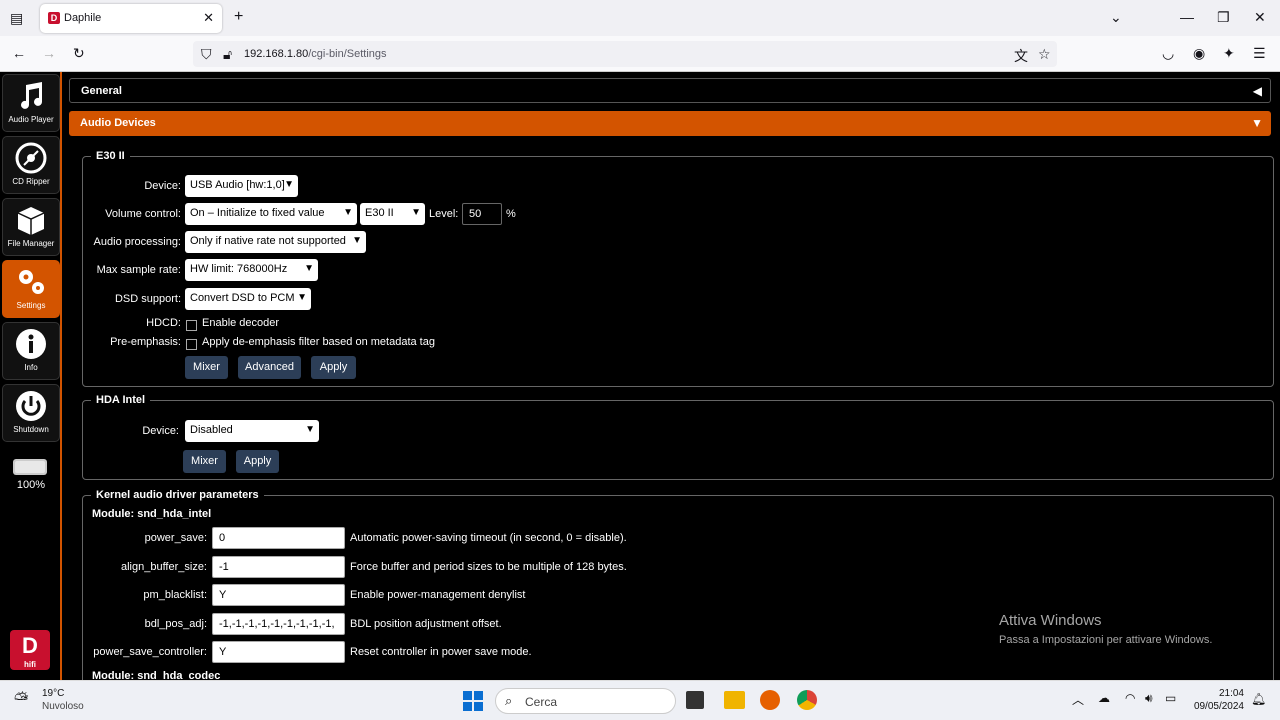  Describe the element at coordinates (438, 595) in the screenshot. I see `param-description: Enable power-management denylist` at that location.